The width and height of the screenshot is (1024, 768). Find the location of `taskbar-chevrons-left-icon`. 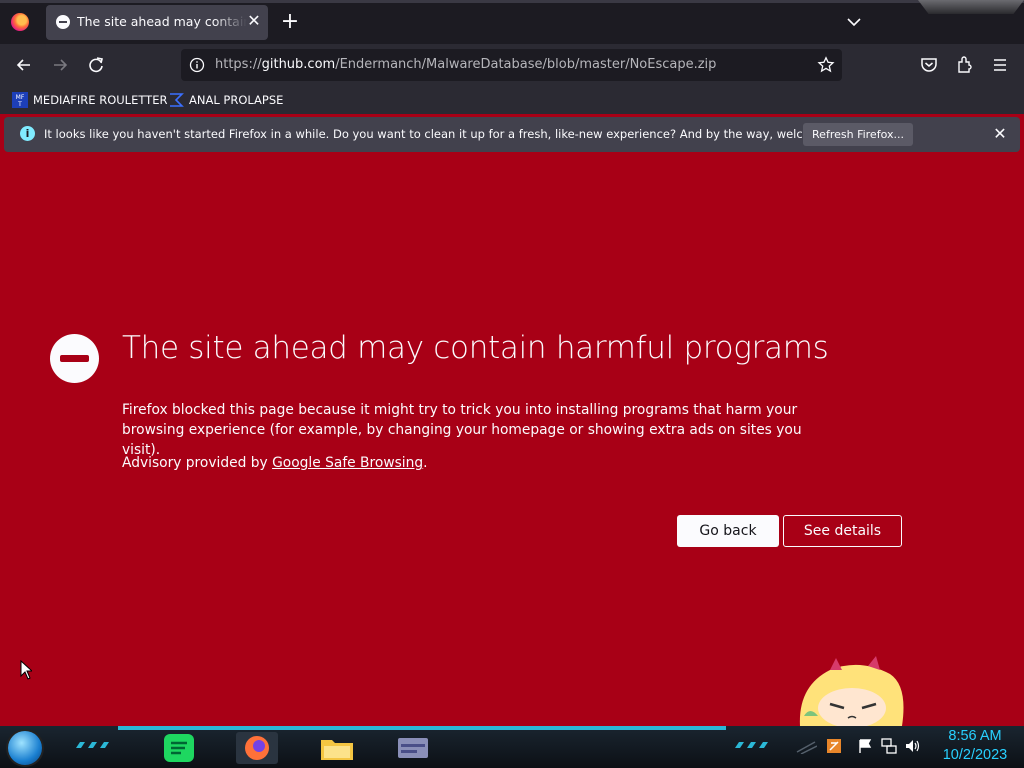

taskbar-chevrons-left-icon is located at coordinates (92, 745).